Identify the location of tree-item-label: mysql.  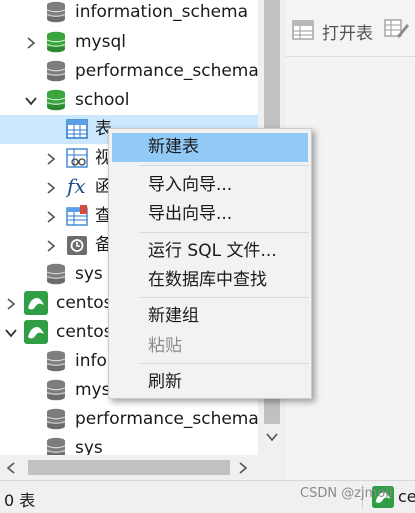
(100, 42).